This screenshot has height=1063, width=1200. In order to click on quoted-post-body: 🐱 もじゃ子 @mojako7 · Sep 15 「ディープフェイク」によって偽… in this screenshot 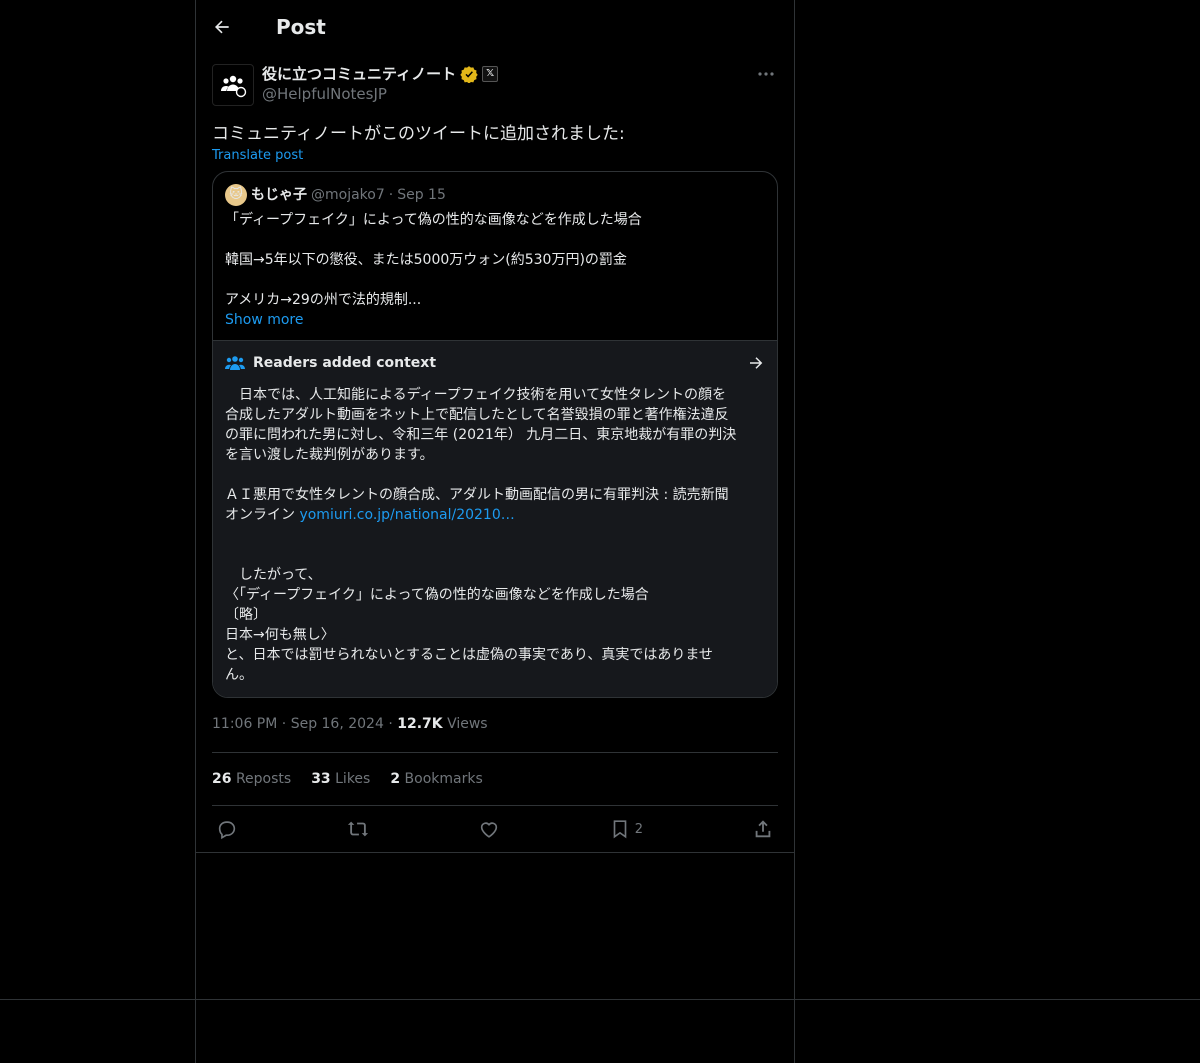, I will do `click(495, 256)`.